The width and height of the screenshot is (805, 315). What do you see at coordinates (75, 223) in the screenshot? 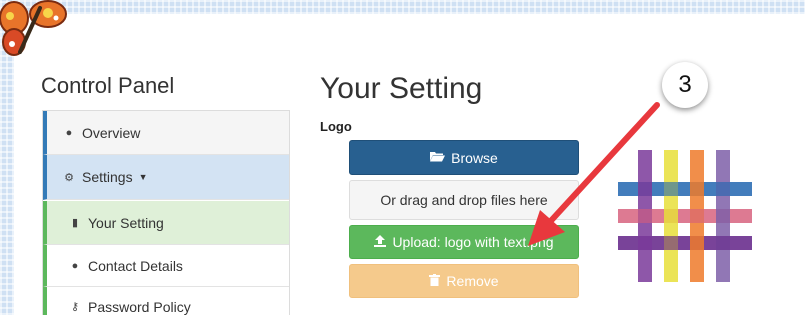
I see `file-icon: ▮` at bounding box center [75, 223].